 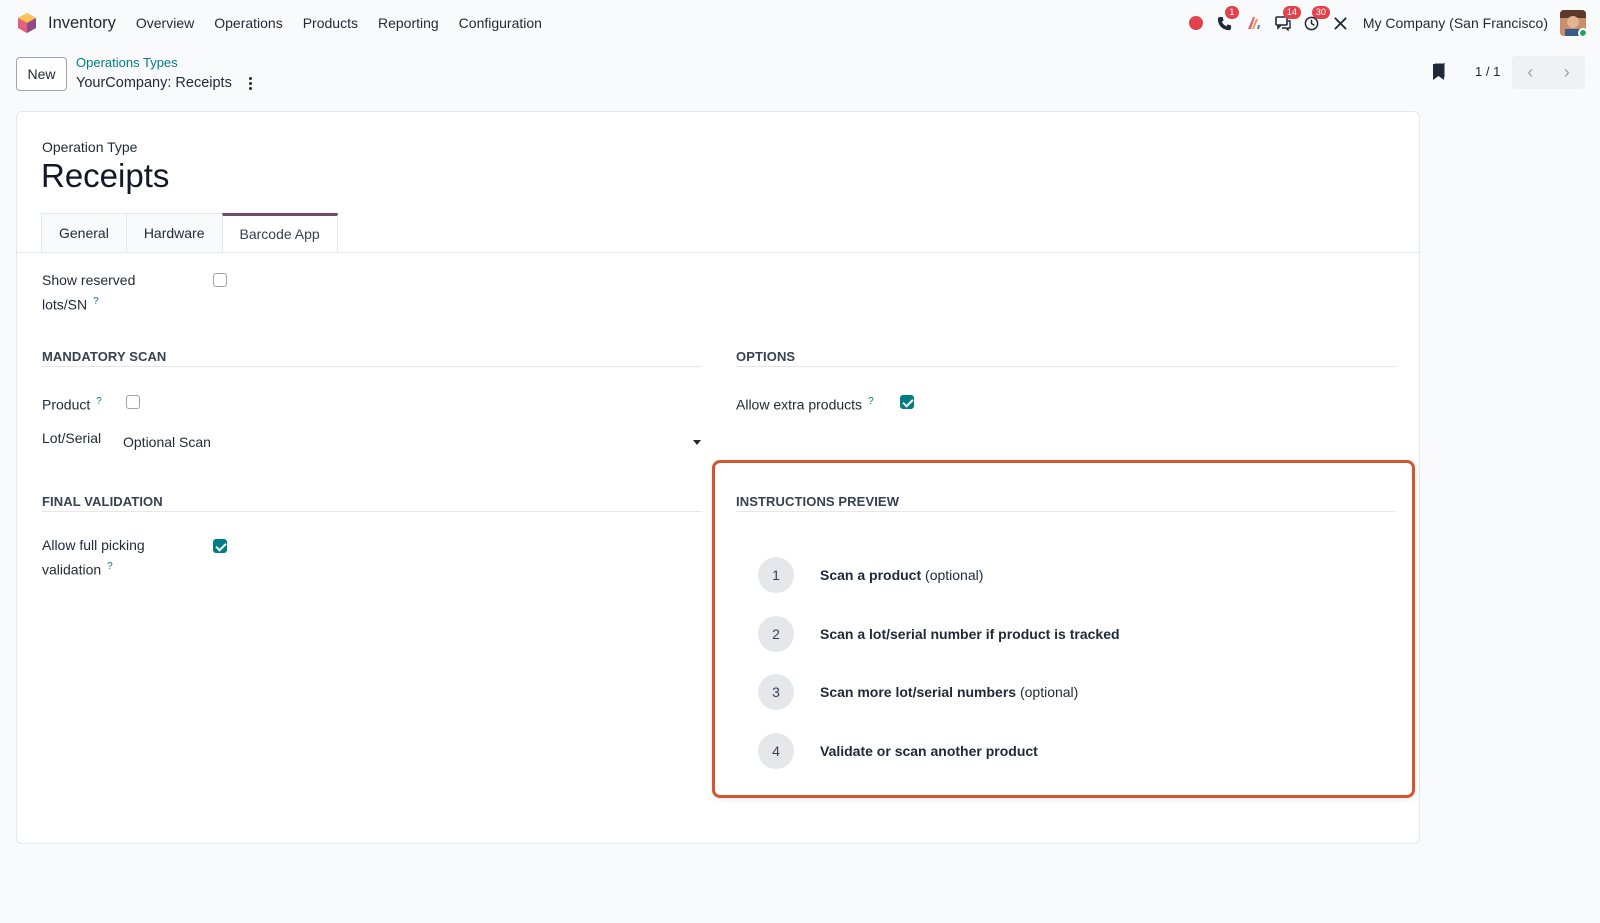 I want to click on show-reserved-label: Show reserved lots/SN?, so click(x=89, y=292).